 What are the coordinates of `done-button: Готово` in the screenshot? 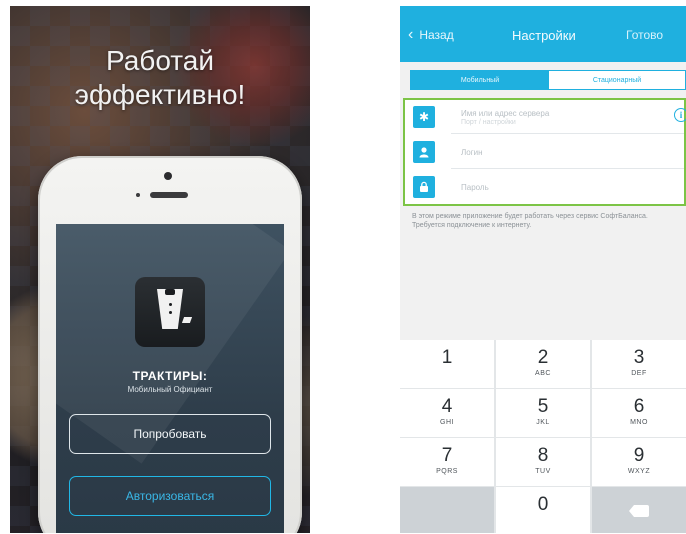 It's located at (644, 35).